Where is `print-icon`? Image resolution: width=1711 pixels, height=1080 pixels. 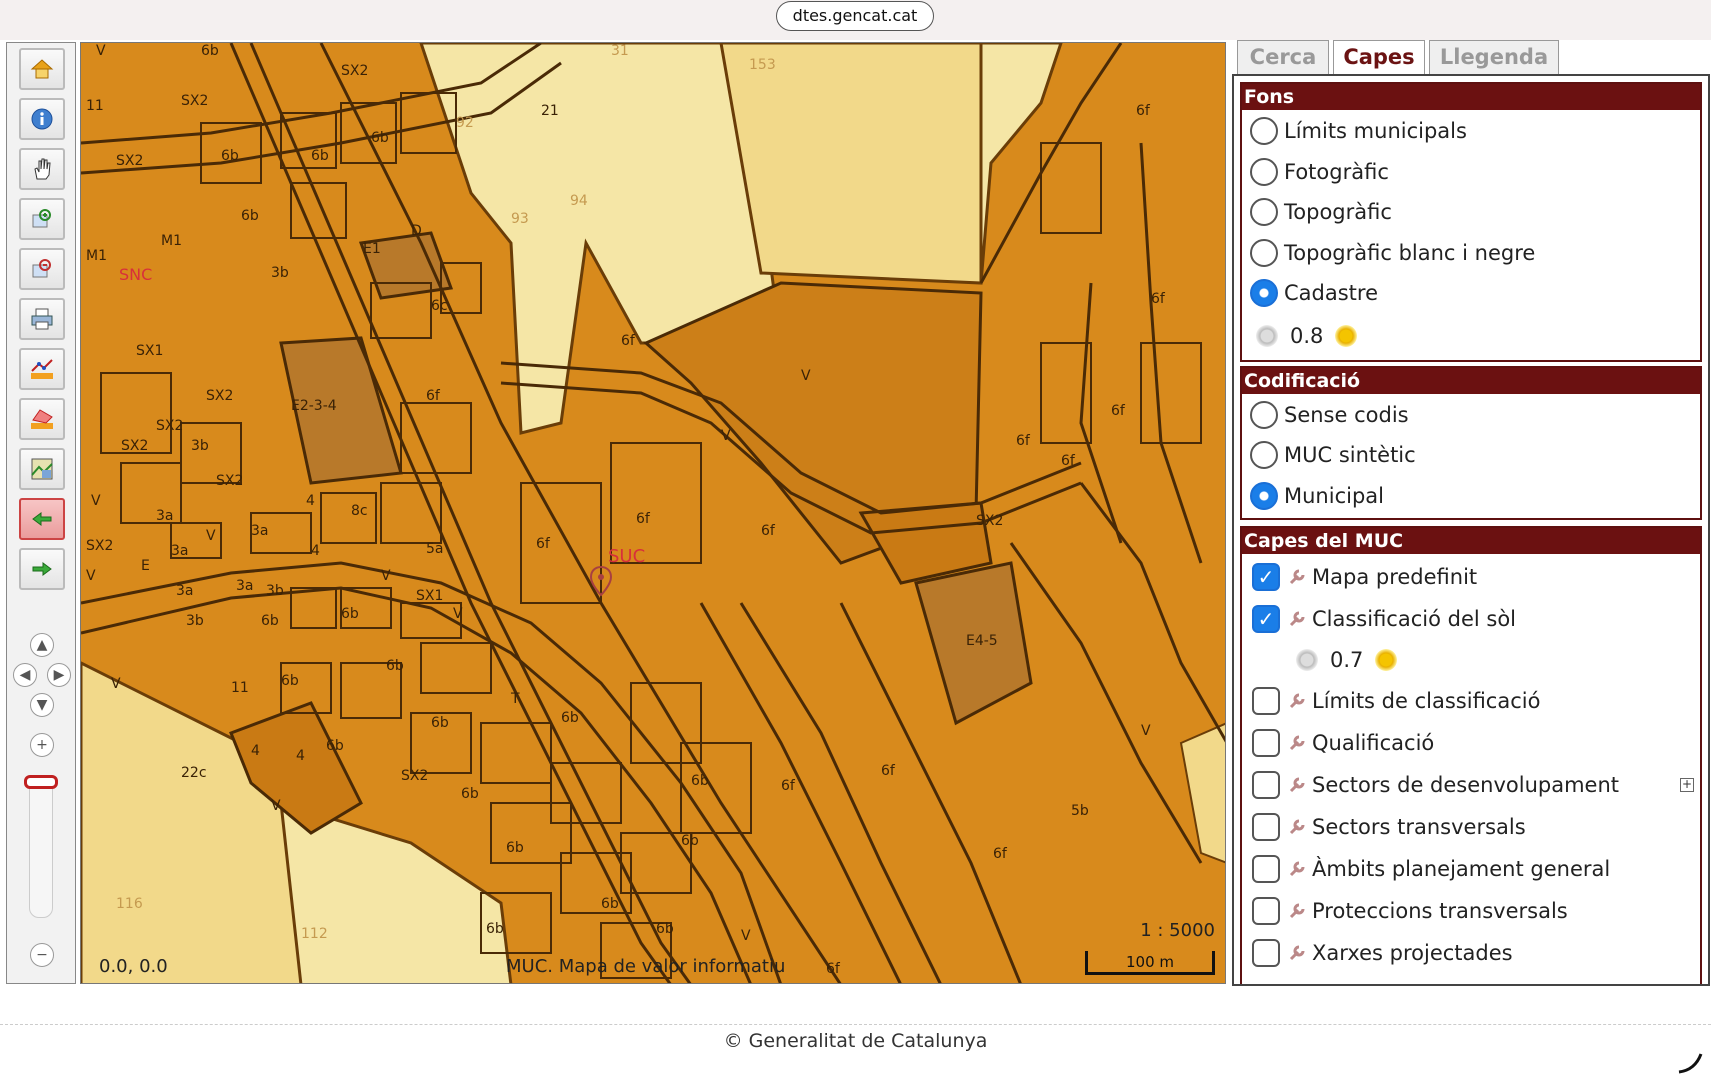 print-icon is located at coordinates (42, 319).